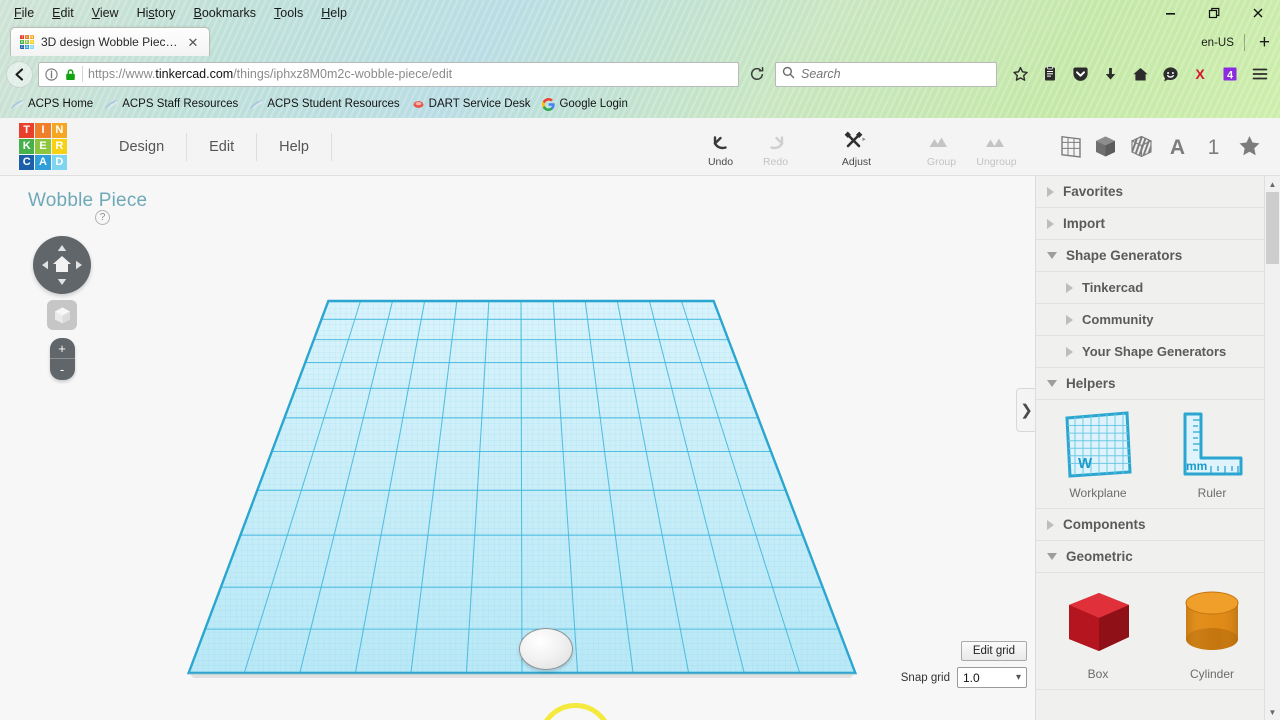  I want to click on bookmark-star-icon, so click(1020, 74).